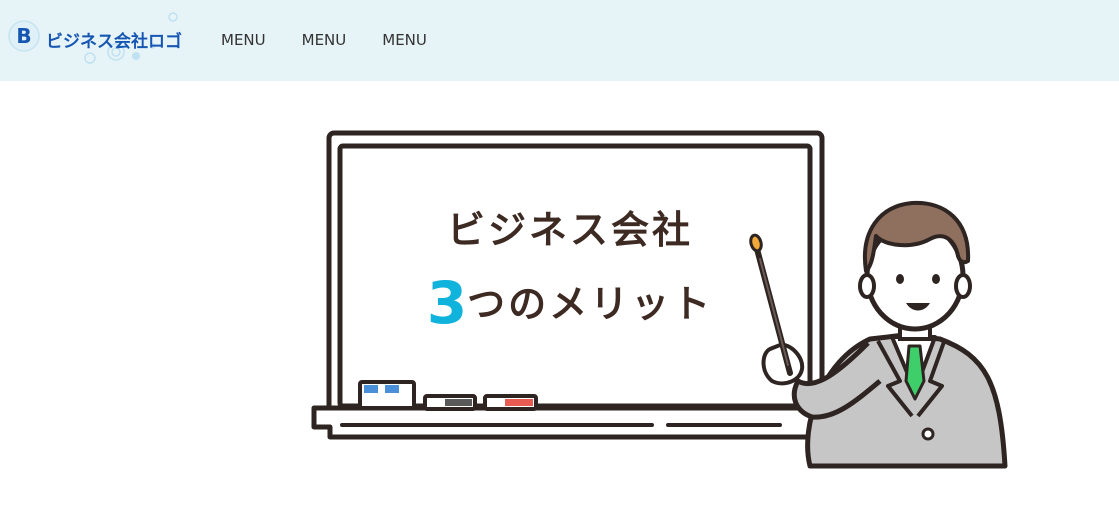  Describe the element at coordinates (114, 42) in the screenshot. I see `logo-text: ビジネス会社ロゴ` at that location.